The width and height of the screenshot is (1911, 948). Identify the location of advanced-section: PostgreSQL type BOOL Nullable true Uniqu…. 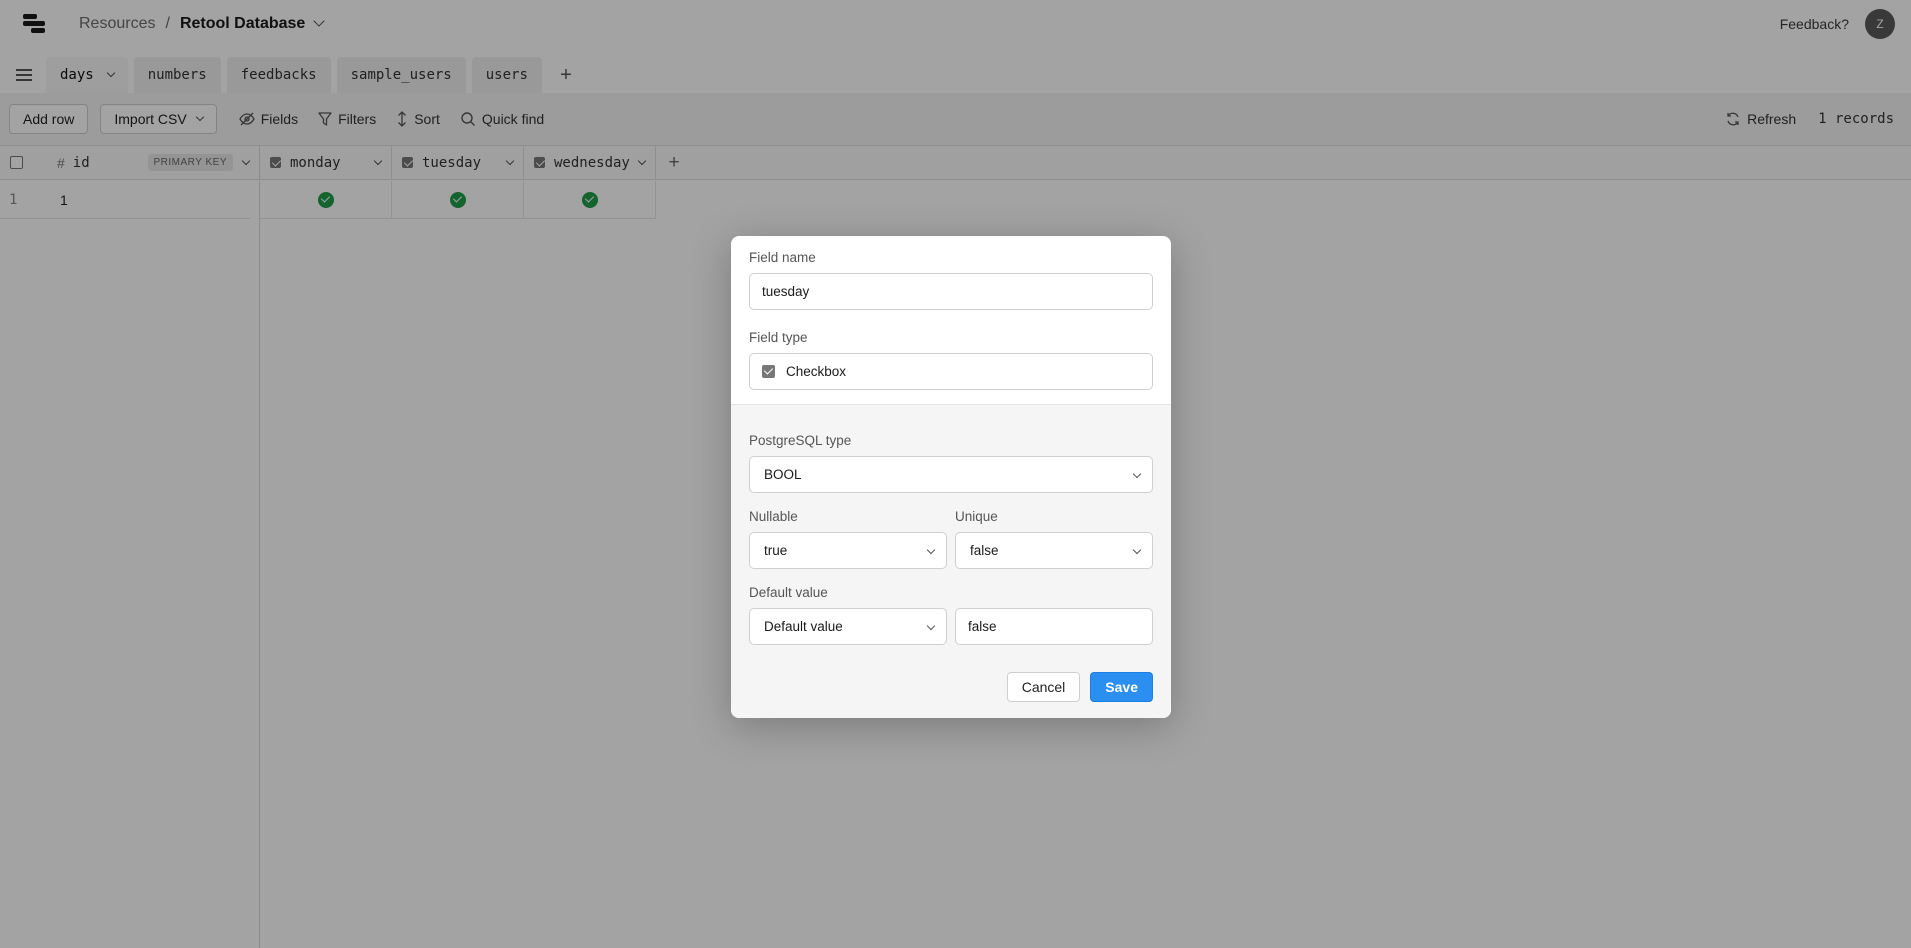
(951, 561).